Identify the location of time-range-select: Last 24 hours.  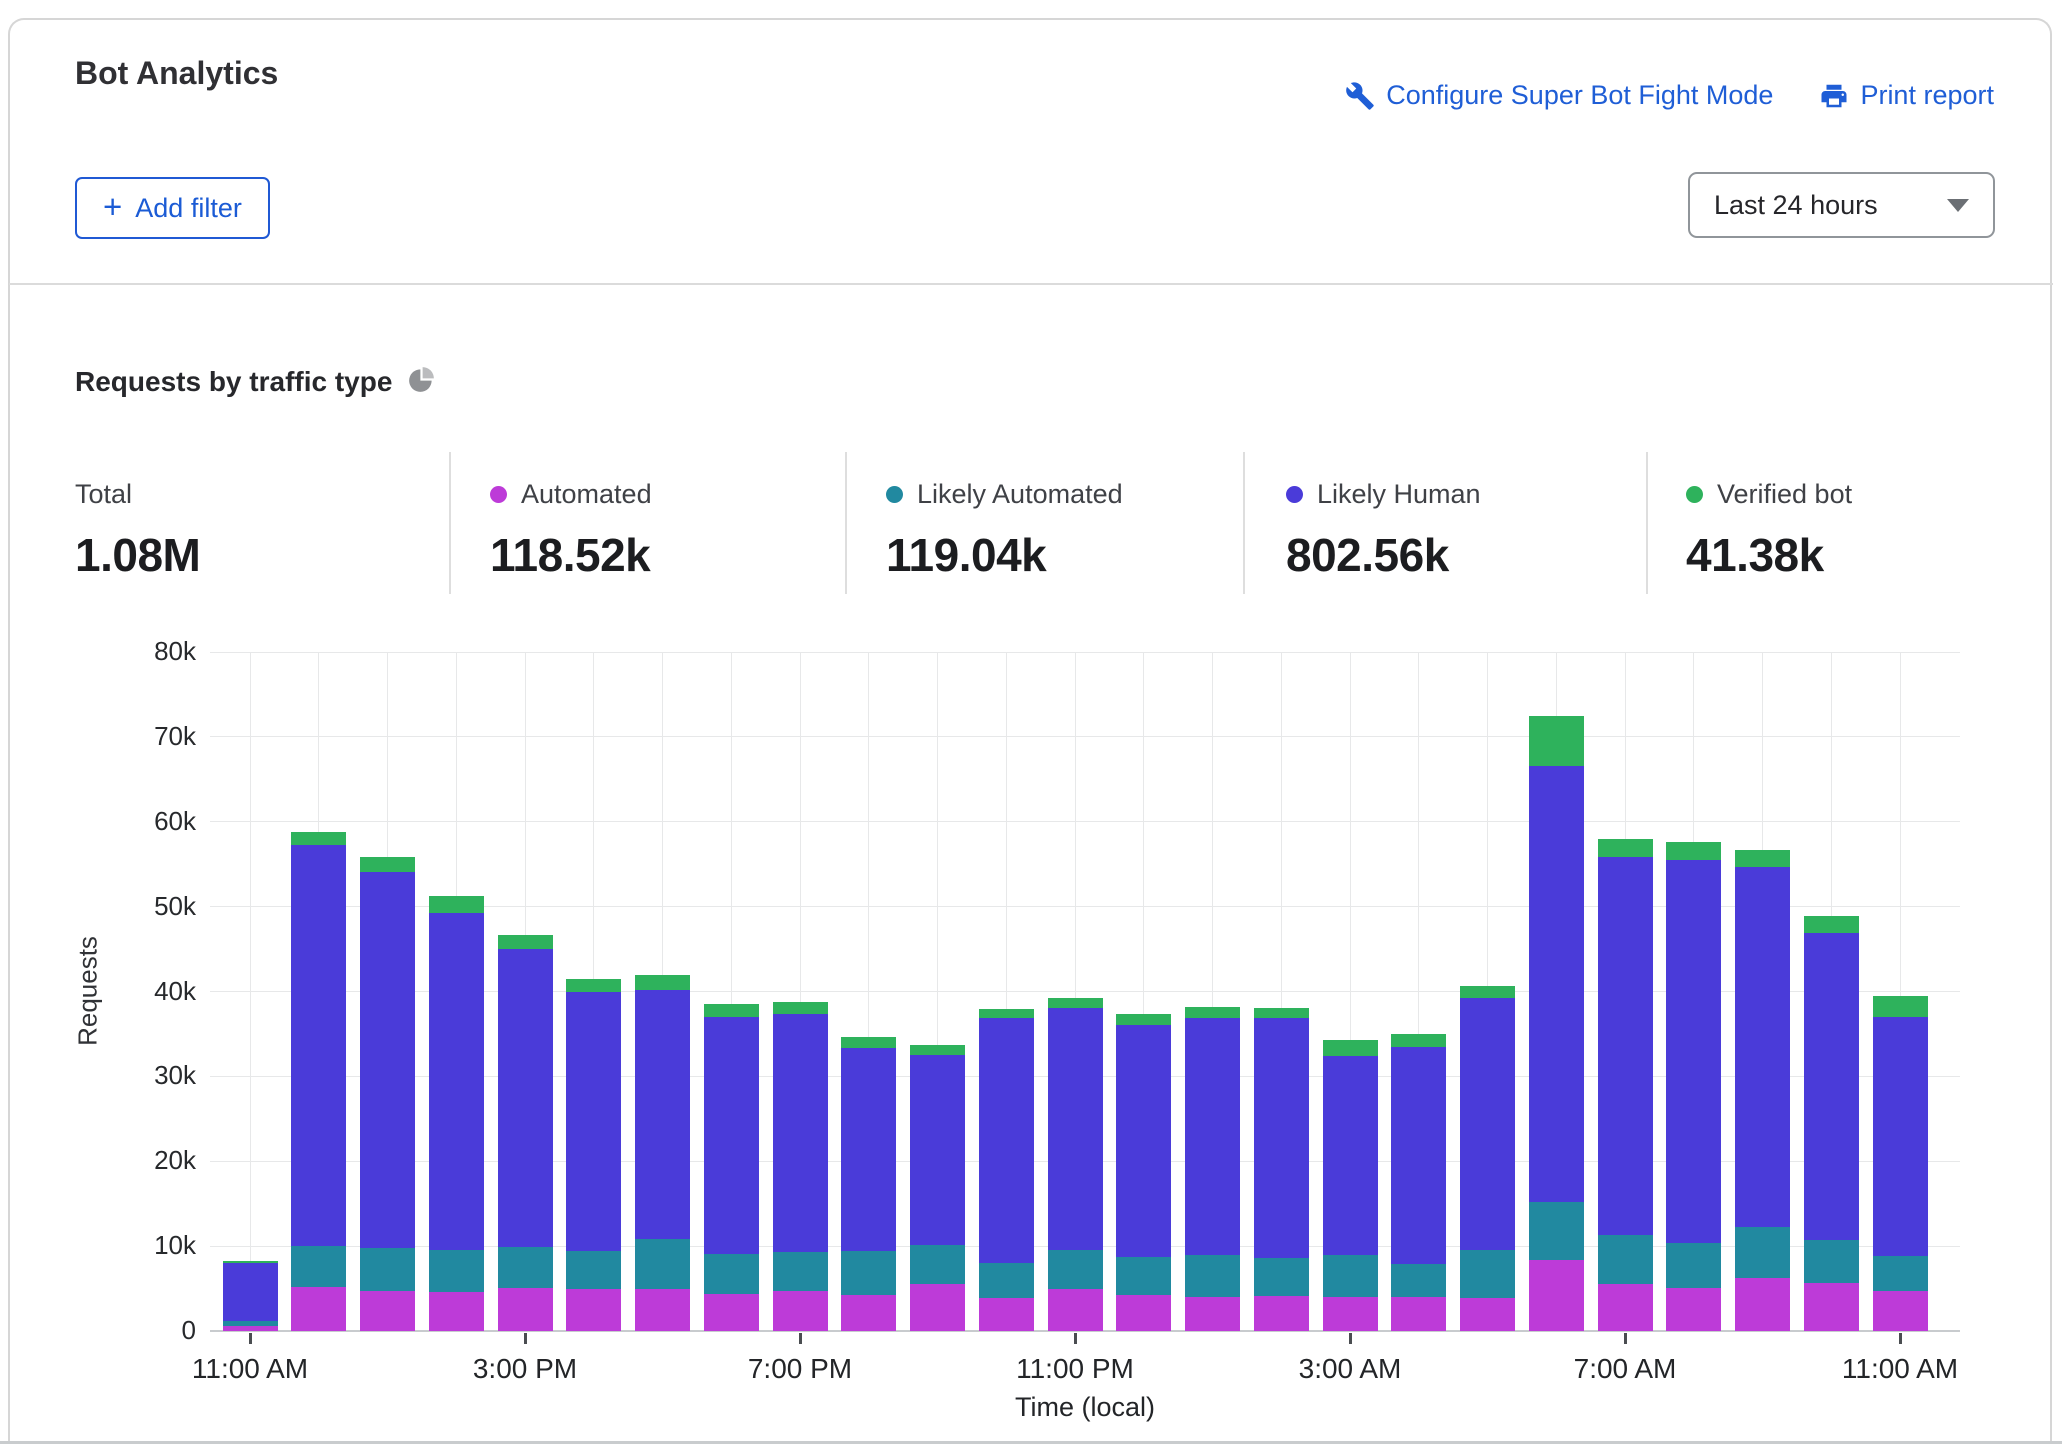
(1841, 205).